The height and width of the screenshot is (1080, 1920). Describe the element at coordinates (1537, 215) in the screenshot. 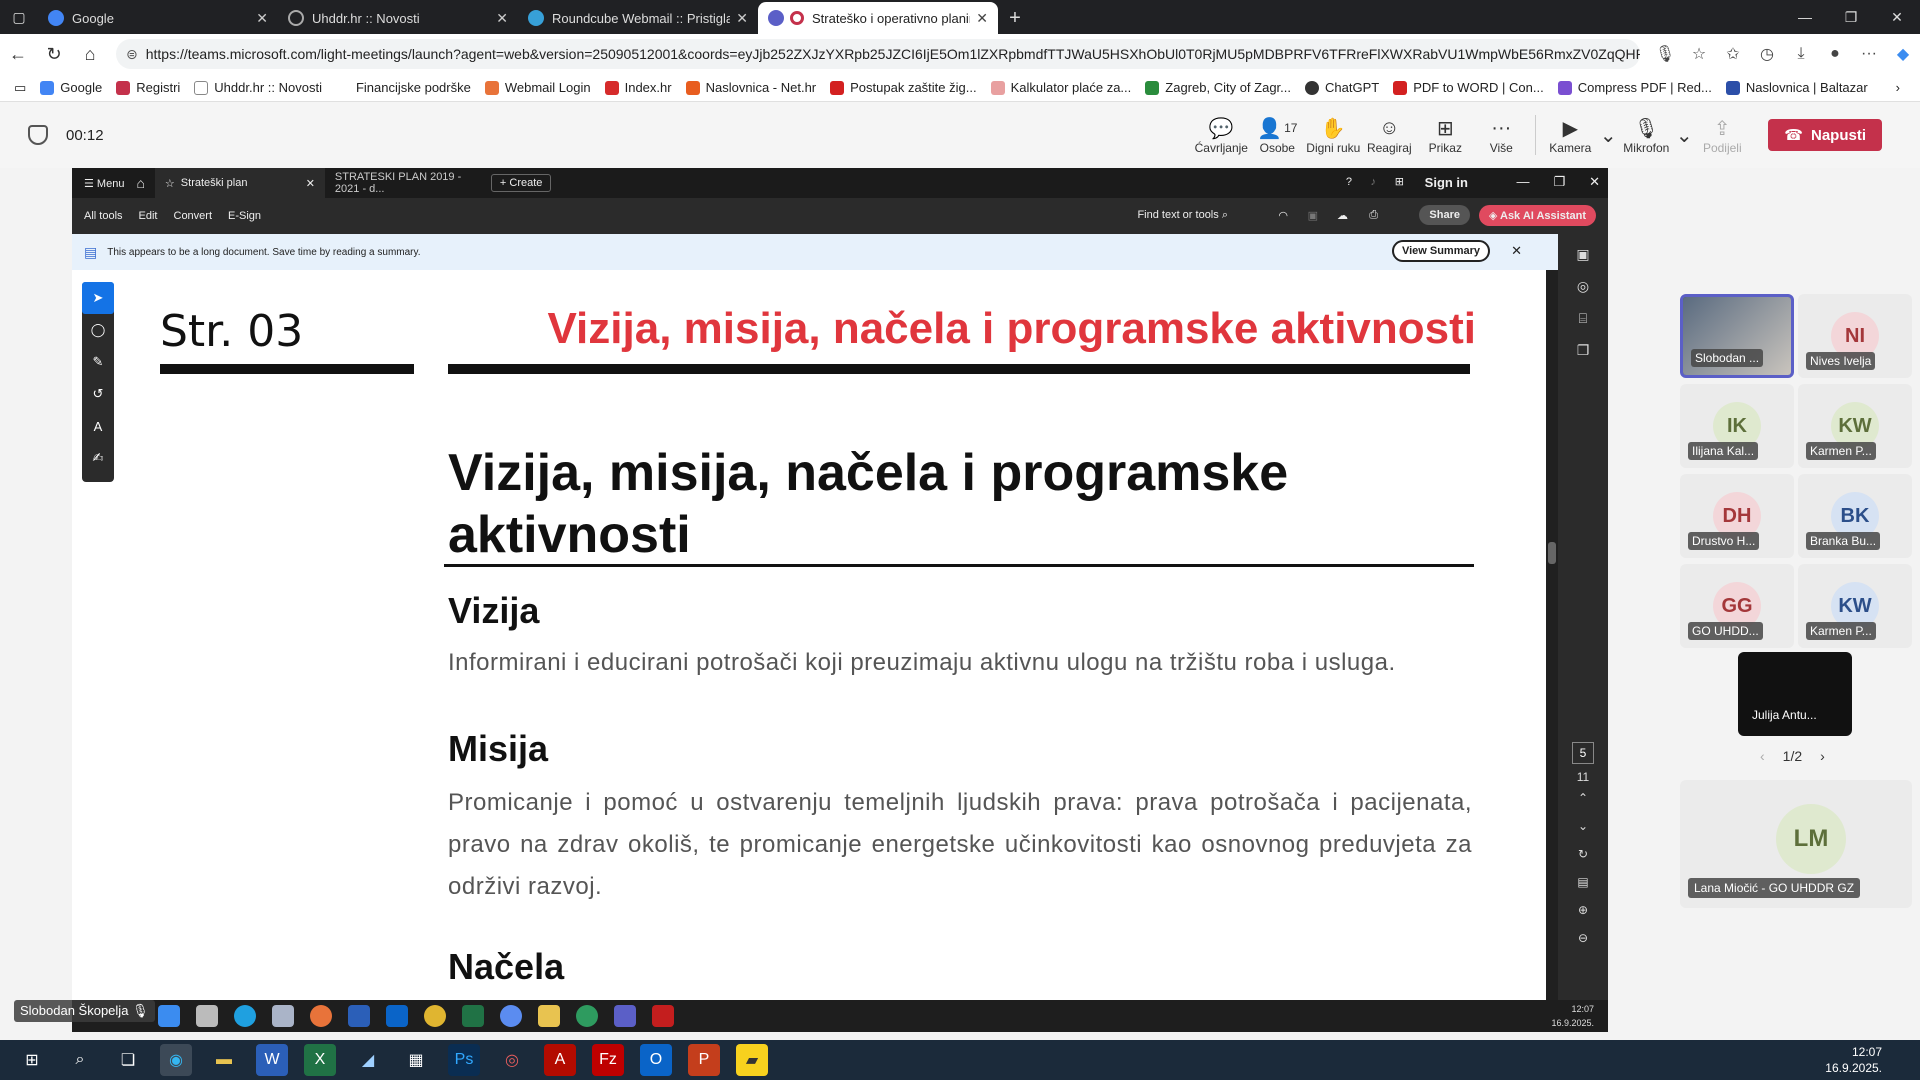

I see `ai-assistant-button: ◈ Ask AI Assistant` at that location.